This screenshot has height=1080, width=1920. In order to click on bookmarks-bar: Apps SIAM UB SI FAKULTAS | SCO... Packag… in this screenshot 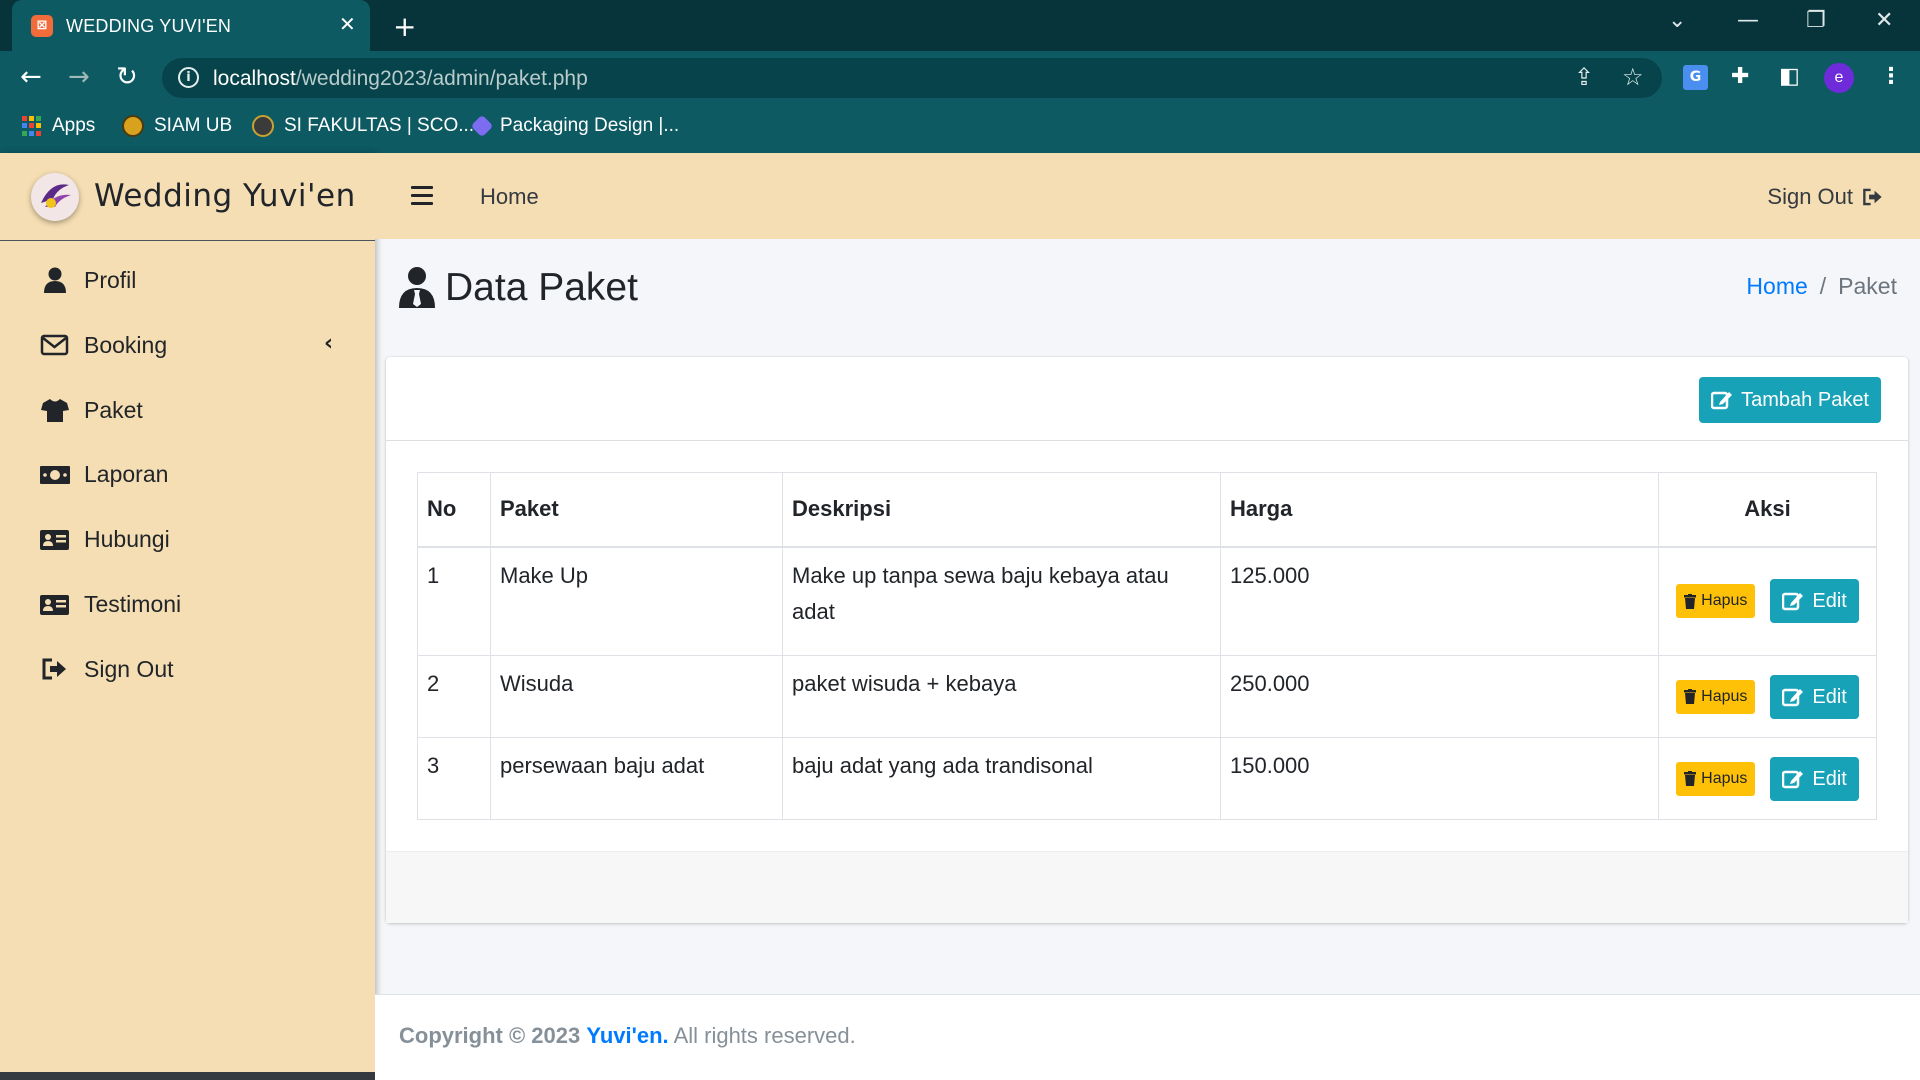, I will do `click(960, 128)`.